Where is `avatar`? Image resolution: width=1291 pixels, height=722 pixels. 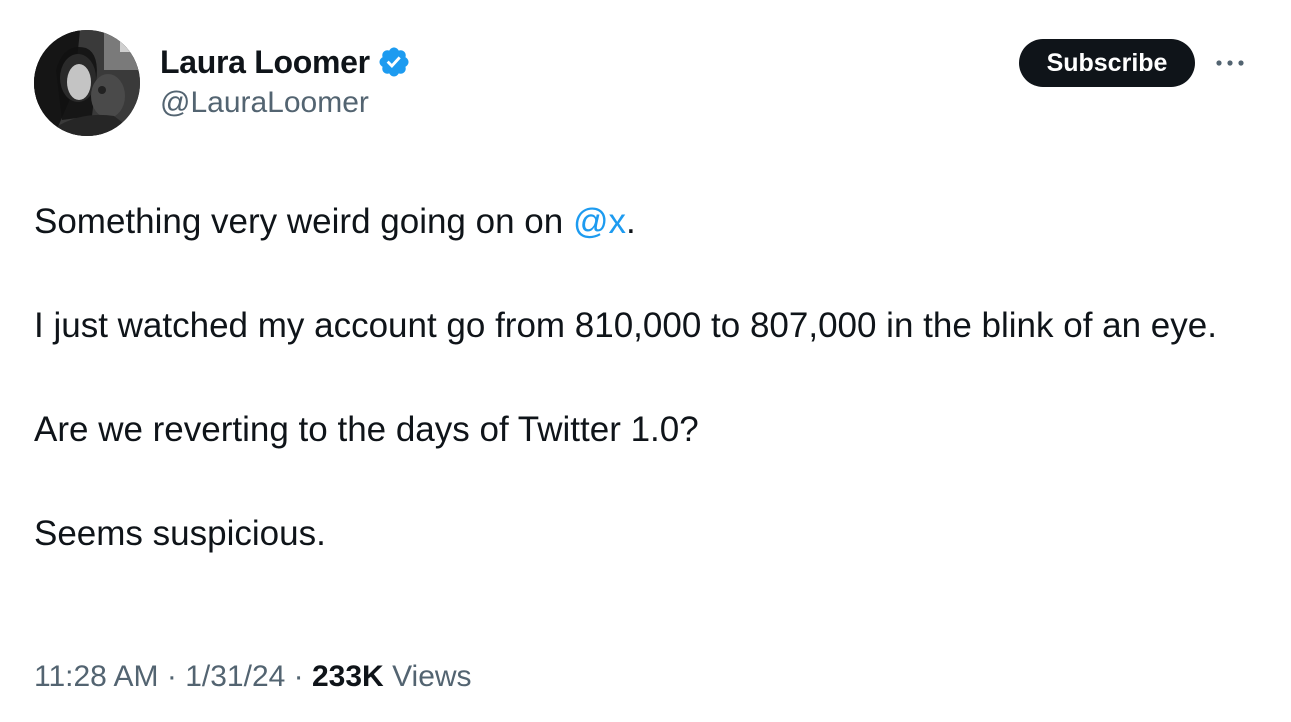 avatar is located at coordinates (87, 83).